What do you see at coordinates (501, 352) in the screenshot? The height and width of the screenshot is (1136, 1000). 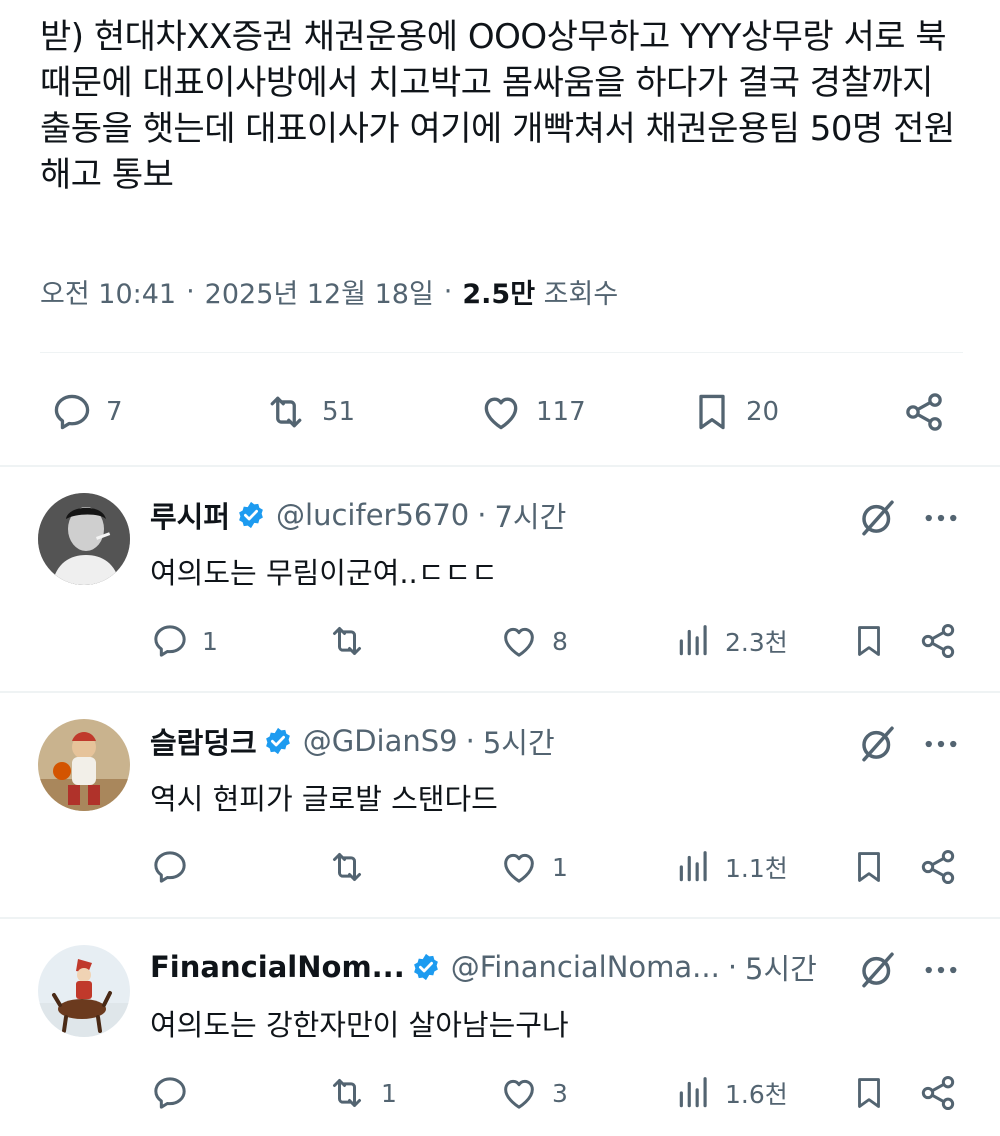 I see `divider` at bounding box center [501, 352].